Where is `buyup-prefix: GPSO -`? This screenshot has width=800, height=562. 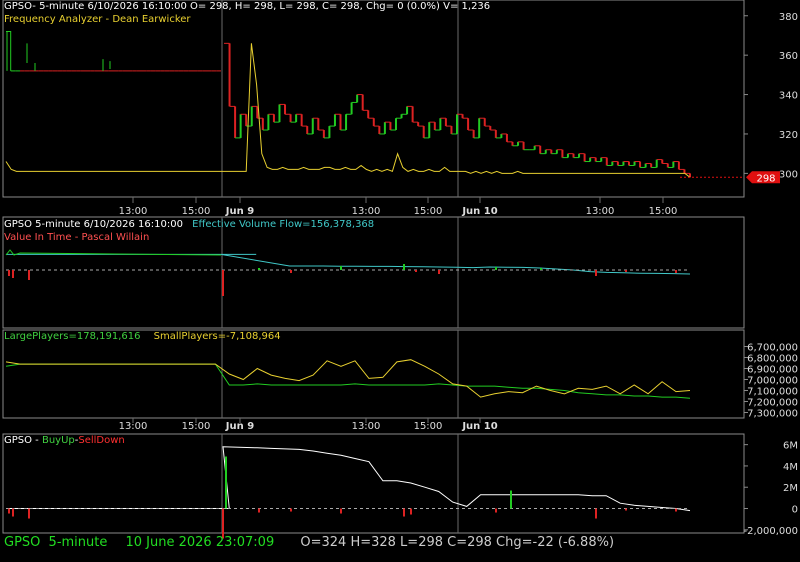
buyup-prefix: GPSO - is located at coordinates (23, 440).